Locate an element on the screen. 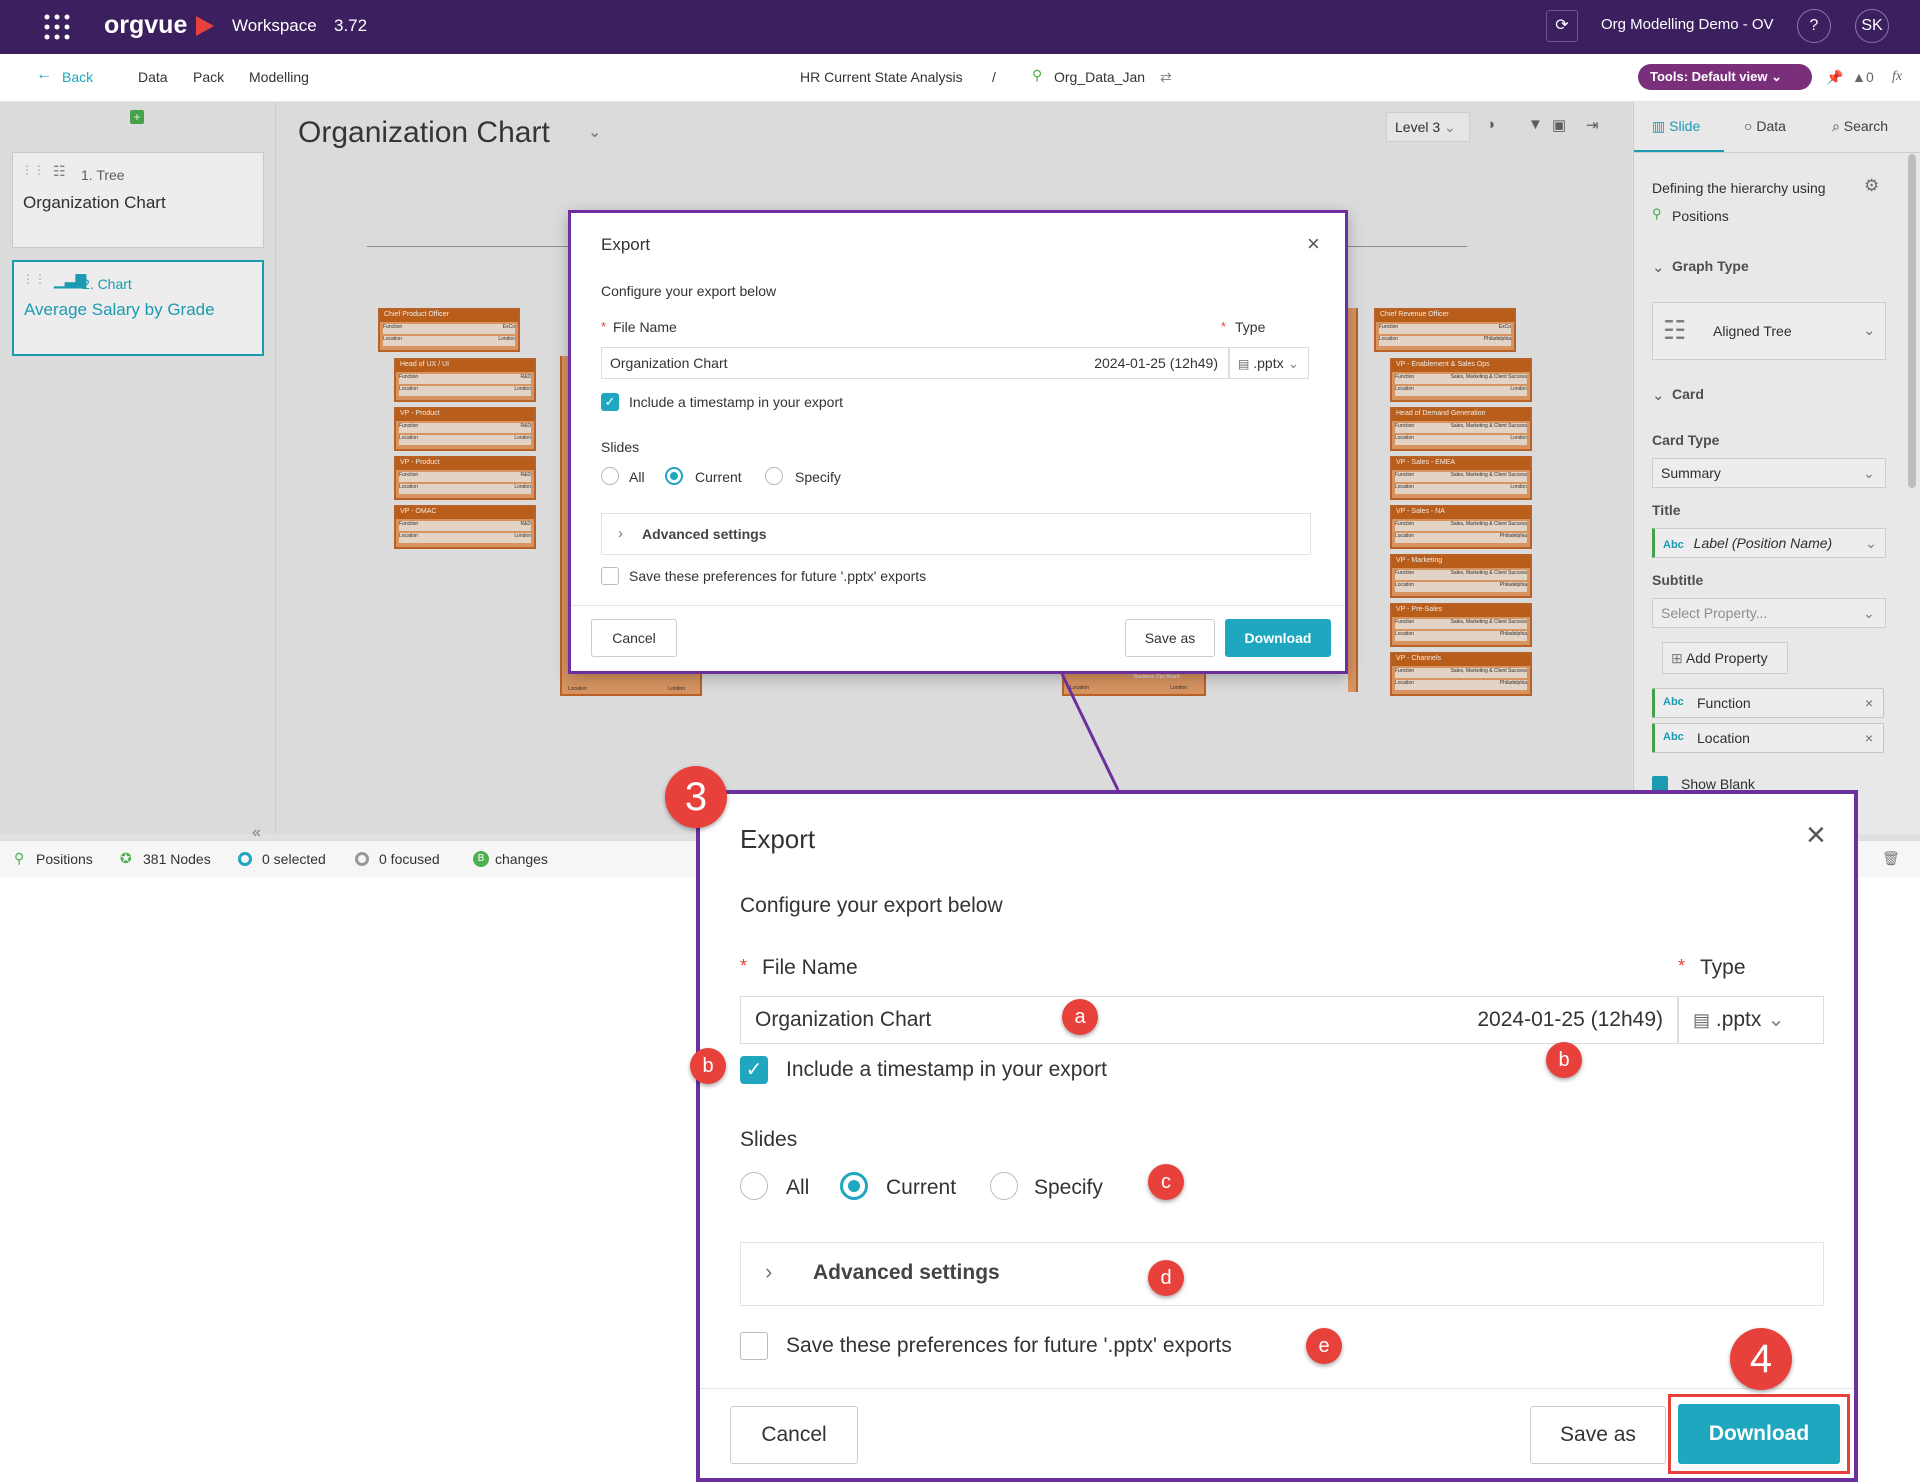 Image resolution: width=1920 pixels, height=1483 pixels. callout-d: d is located at coordinates (1166, 1278).